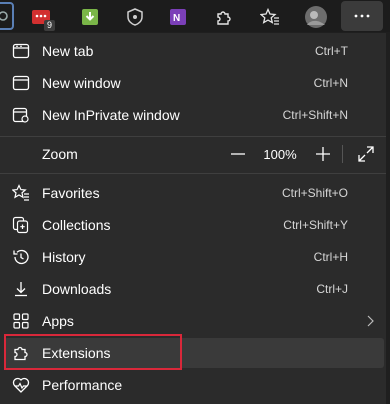  I want to click on onenote-extension-icon: N, so click(178, 17).